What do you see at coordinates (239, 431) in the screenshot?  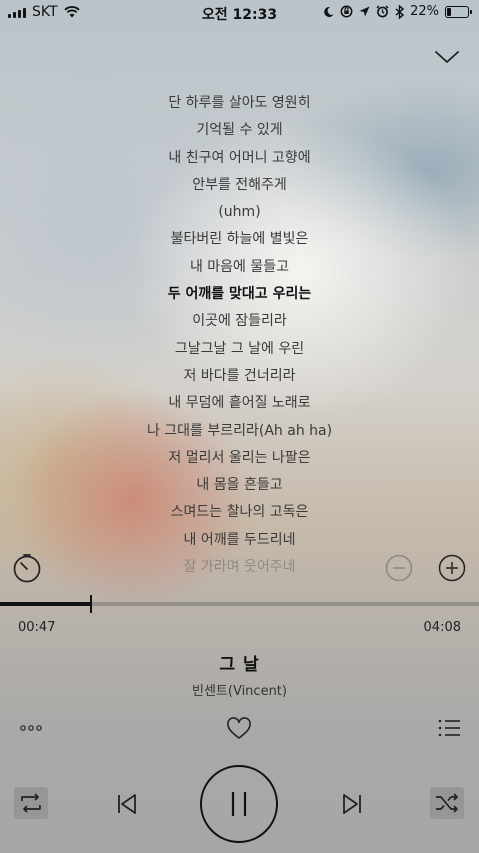 I see `lyric-line: 나 그대를 부르리라(Ah ah ha)` at bounding box center [239, 431].